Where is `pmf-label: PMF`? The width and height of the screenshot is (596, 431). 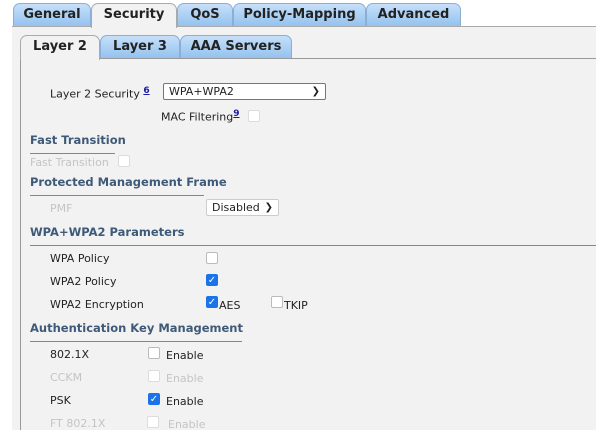 pmf-label: PMF is located at coordinates (61, 208).